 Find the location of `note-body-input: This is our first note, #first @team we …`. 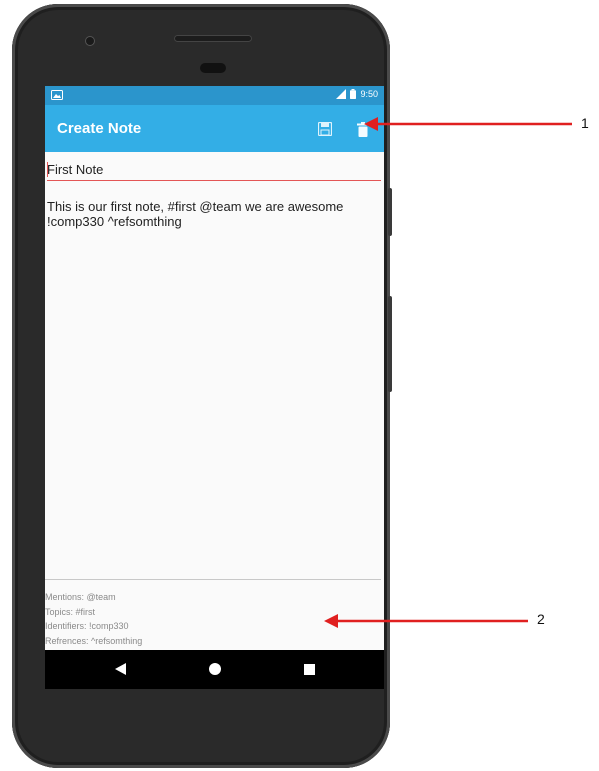

note-body-input: This is our first note, #first @team we … is located at coordinates (197, 214).